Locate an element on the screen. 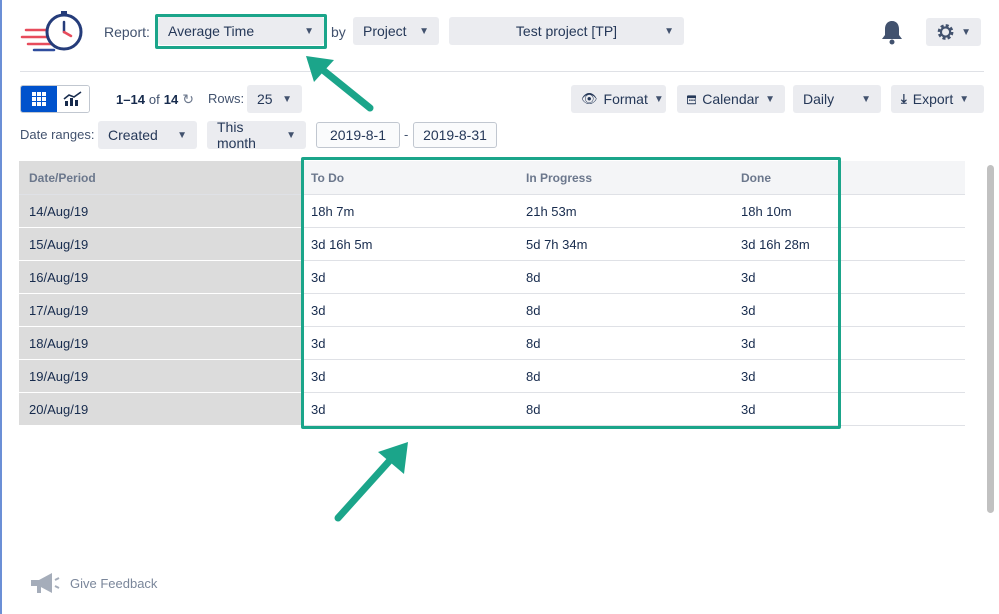 Image resolution: width=999 pixels, height=614 pixels. date-period-select: This month ▼ is located at coordinates (256, 135).